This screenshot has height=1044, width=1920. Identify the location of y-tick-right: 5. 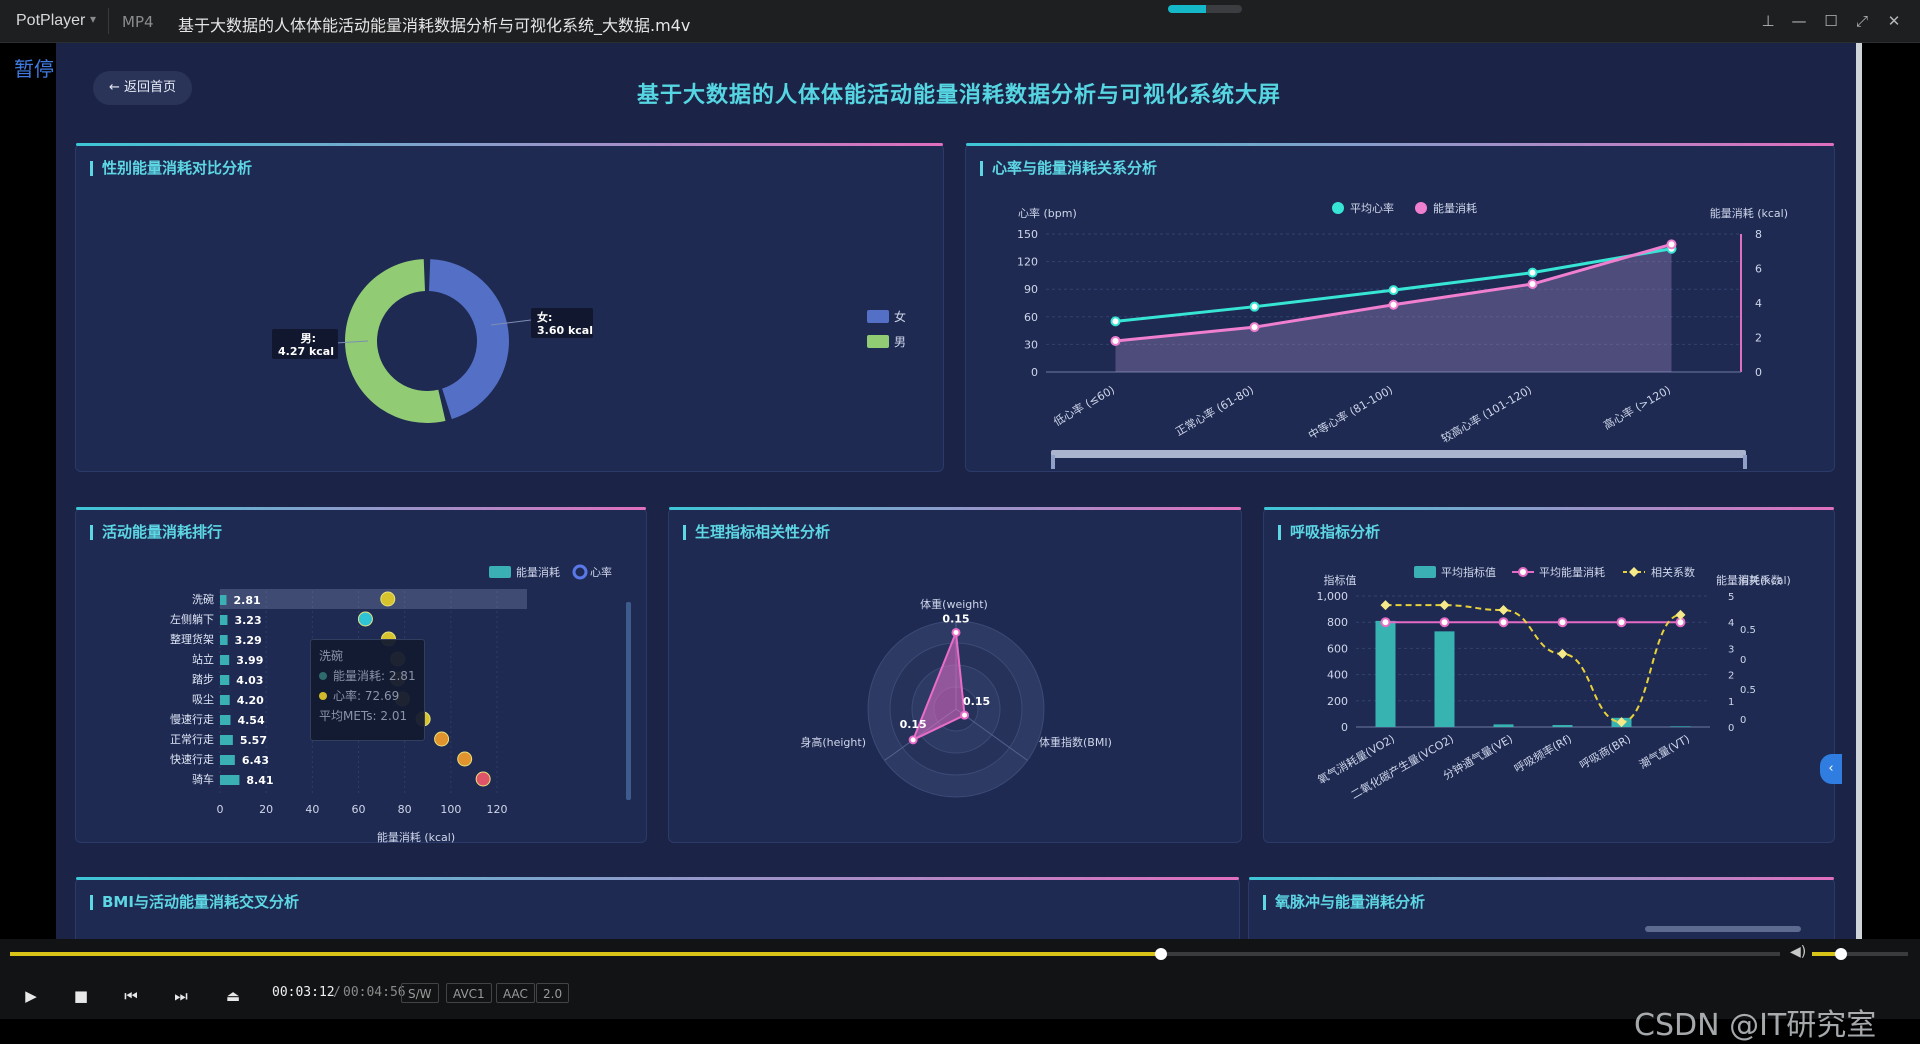
(1731, 597).